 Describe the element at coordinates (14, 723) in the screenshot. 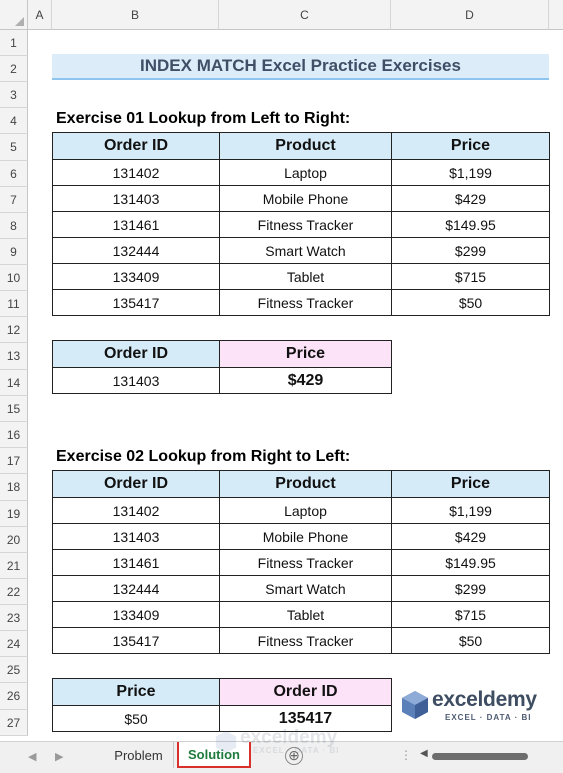

I see `row-header: 27` at that location.